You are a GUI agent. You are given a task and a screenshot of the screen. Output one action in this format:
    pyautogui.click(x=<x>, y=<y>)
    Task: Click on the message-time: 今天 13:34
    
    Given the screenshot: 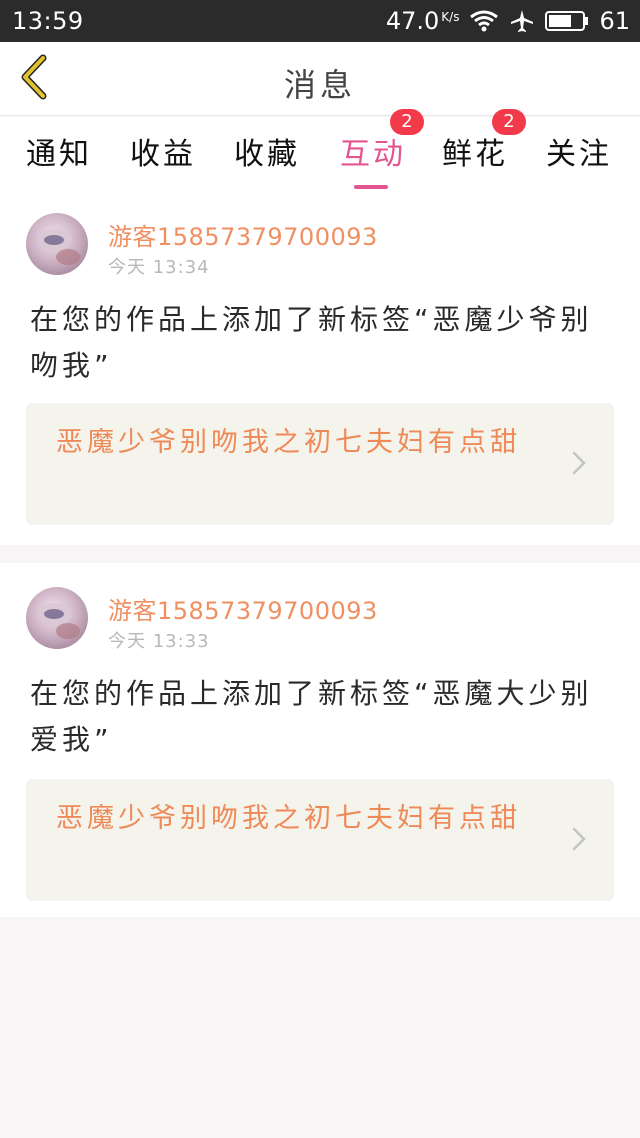 What is the action you would take?
    pyautogui.click(x=159, y=267)
    